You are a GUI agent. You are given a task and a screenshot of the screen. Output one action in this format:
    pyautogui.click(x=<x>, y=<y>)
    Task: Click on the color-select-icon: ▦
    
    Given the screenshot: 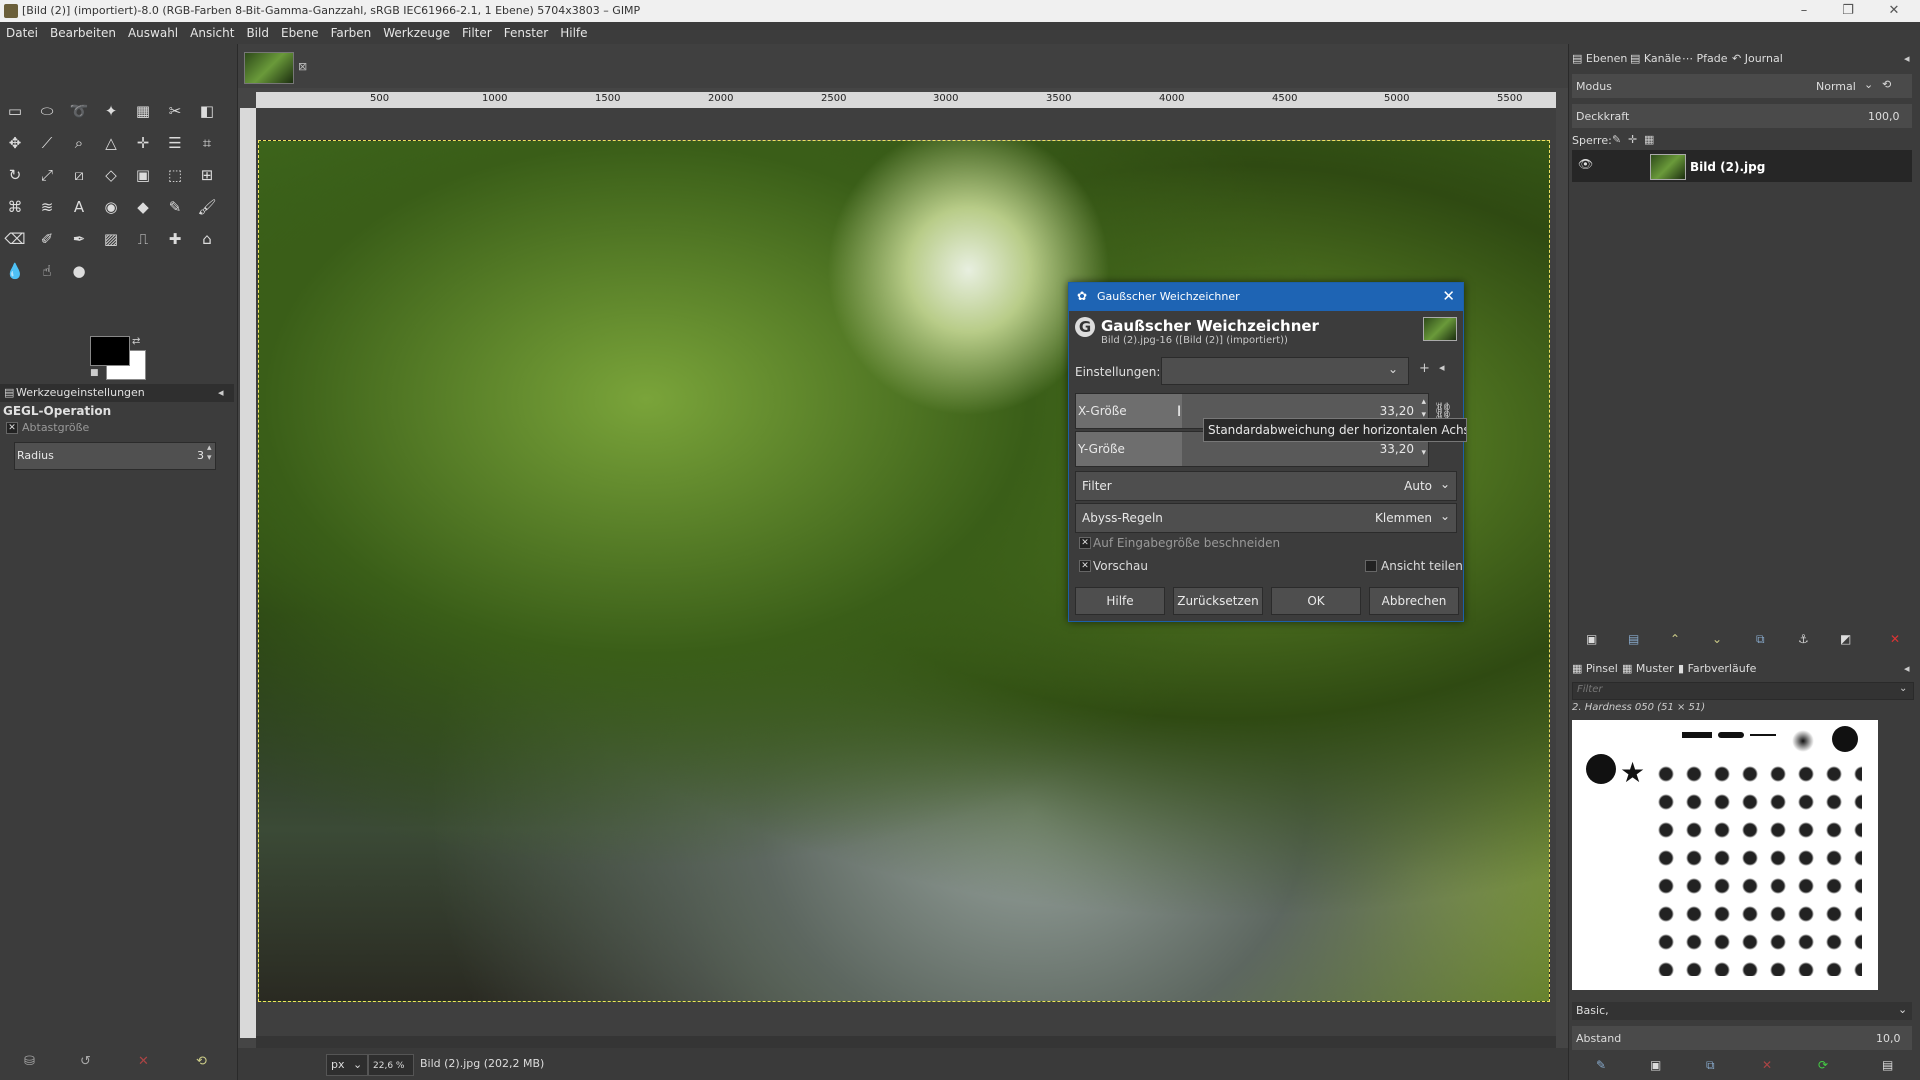 What is the action you would take?
    pyautogui.click(x=143, y=111)
    